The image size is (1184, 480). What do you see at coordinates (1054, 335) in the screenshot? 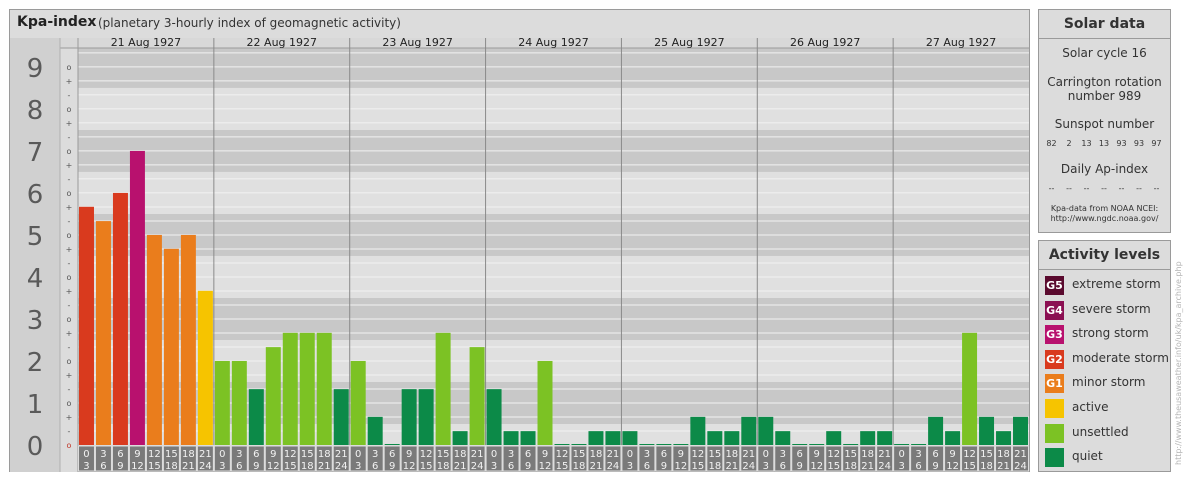
I see `legend-swatch: G3` at bounding box center [1054, 335].